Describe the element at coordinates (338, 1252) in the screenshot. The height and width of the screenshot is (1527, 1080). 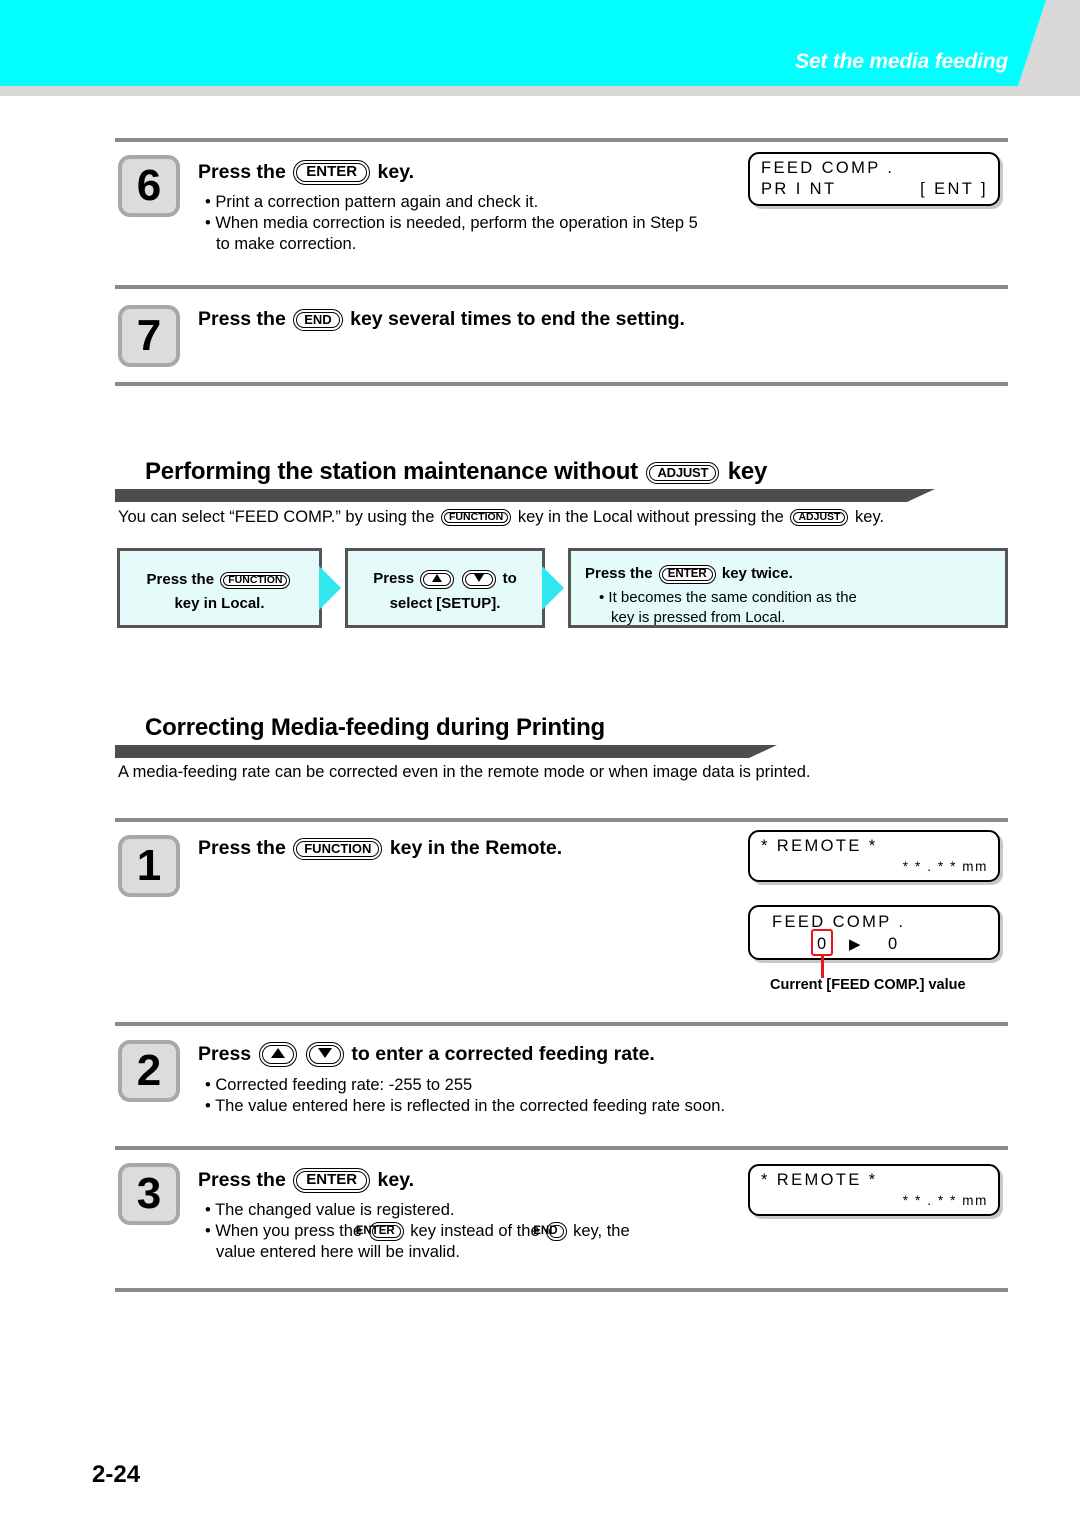
I see `step-bullet-cont: value entered here will be invalid.` at that location.